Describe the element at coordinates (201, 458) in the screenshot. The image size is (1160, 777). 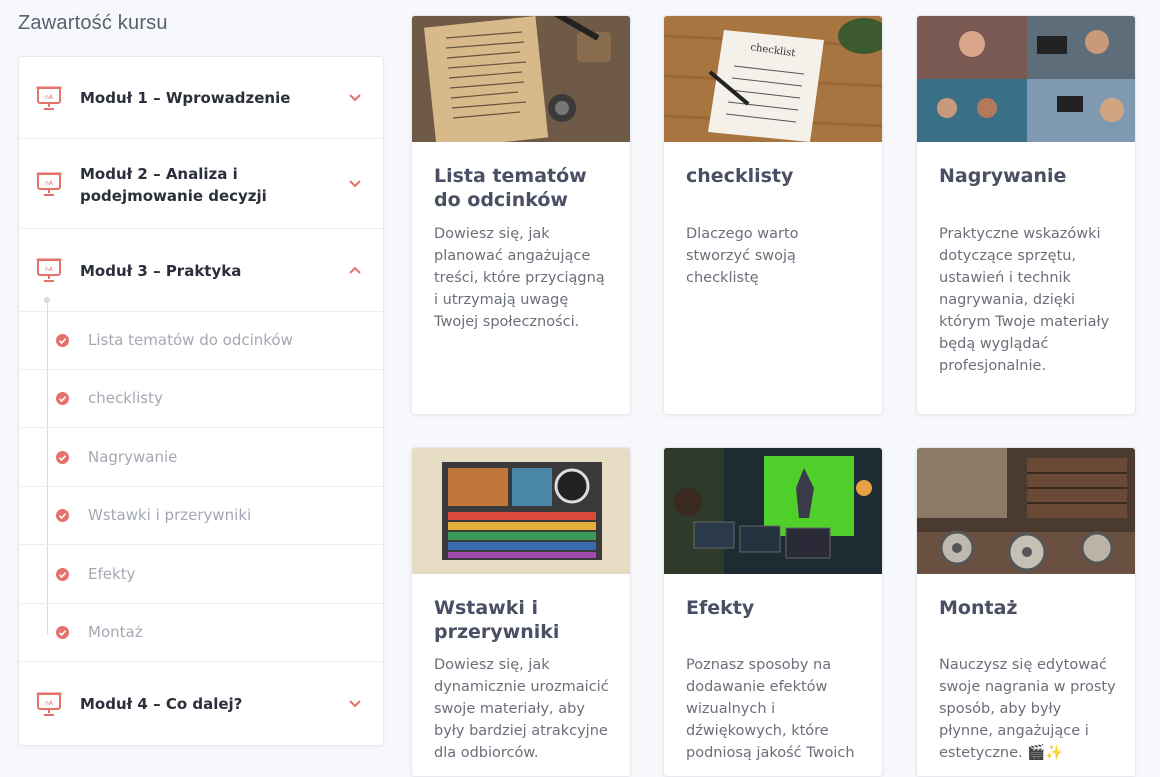
I see `lesson-item: Nagrywanie` at that location.